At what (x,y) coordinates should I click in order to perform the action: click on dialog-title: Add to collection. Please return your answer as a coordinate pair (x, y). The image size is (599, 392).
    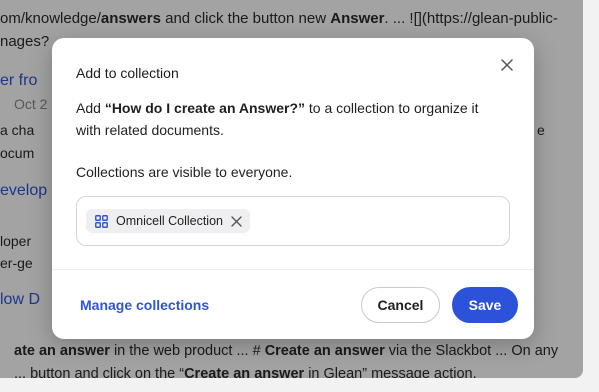
    Looking at the image, I should click on (127, 73).